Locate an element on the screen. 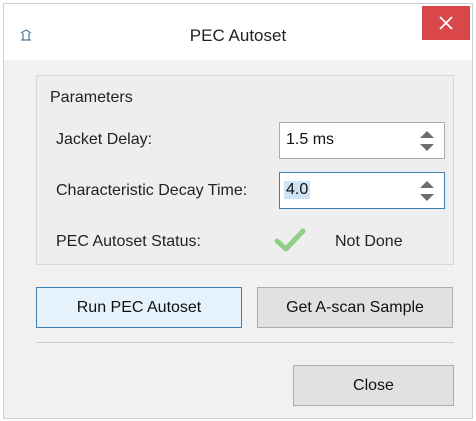 Image resolution: width=476 pixels, height=421 pixels. group-title: Parameters is located at coordinates (91, 97).